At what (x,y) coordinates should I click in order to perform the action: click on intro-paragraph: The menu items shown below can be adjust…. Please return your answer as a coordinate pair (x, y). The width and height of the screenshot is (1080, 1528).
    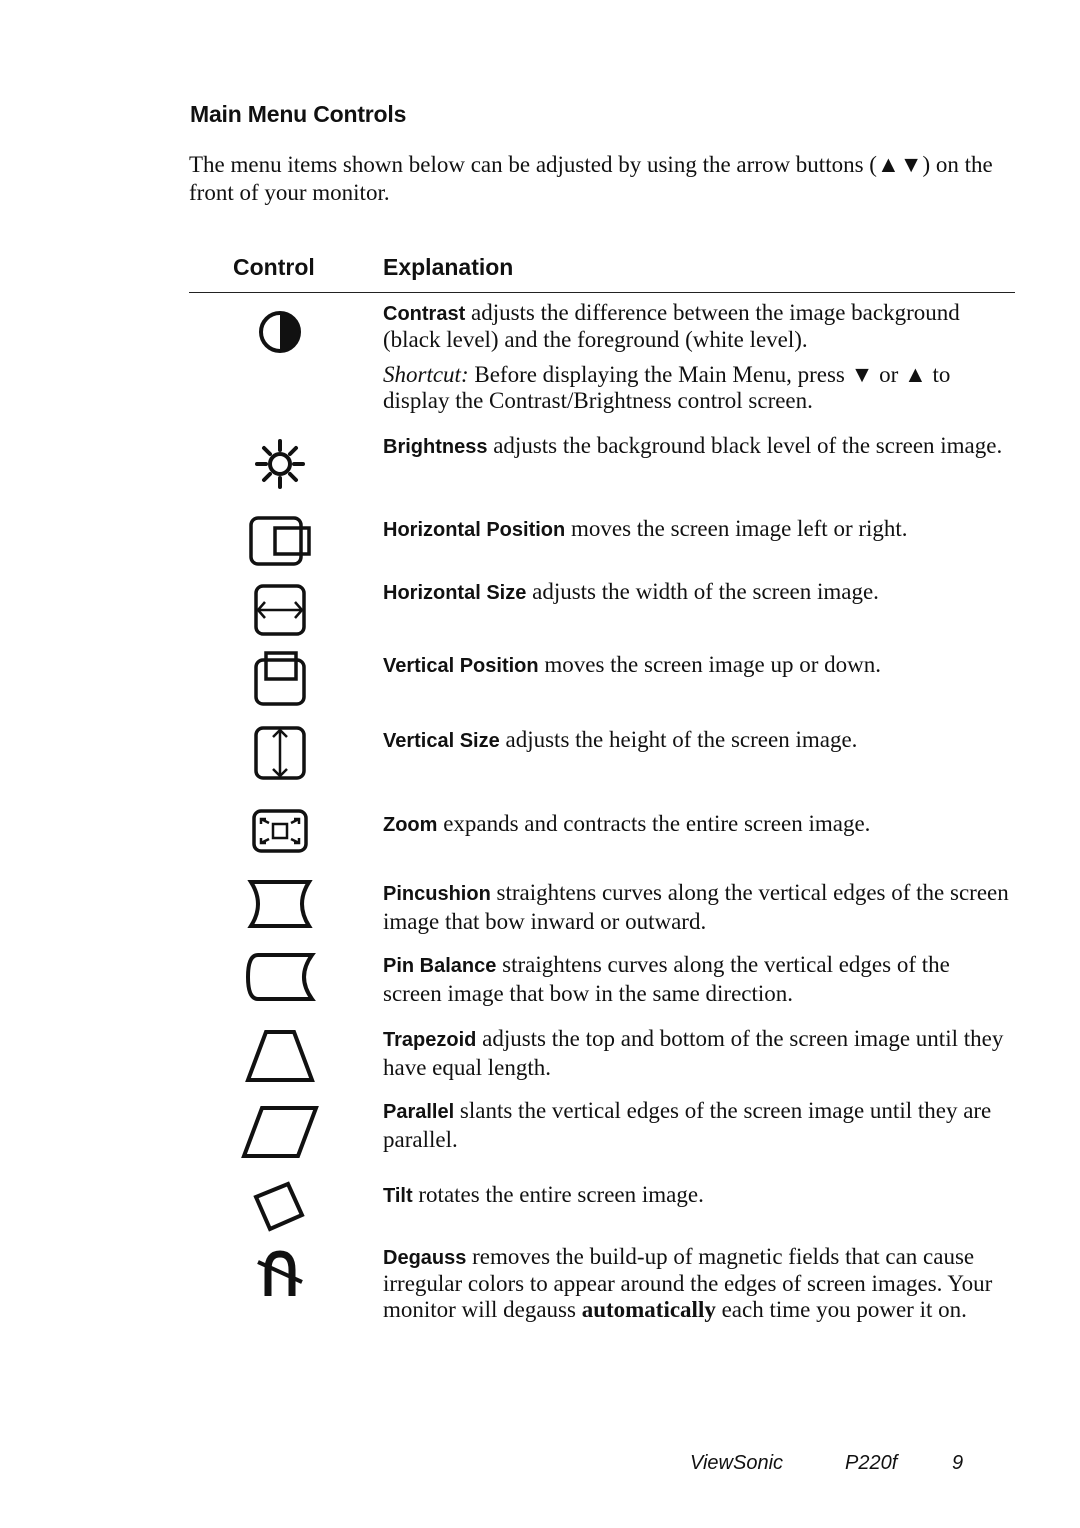
    Looking at the image, I should click on (591, 178).